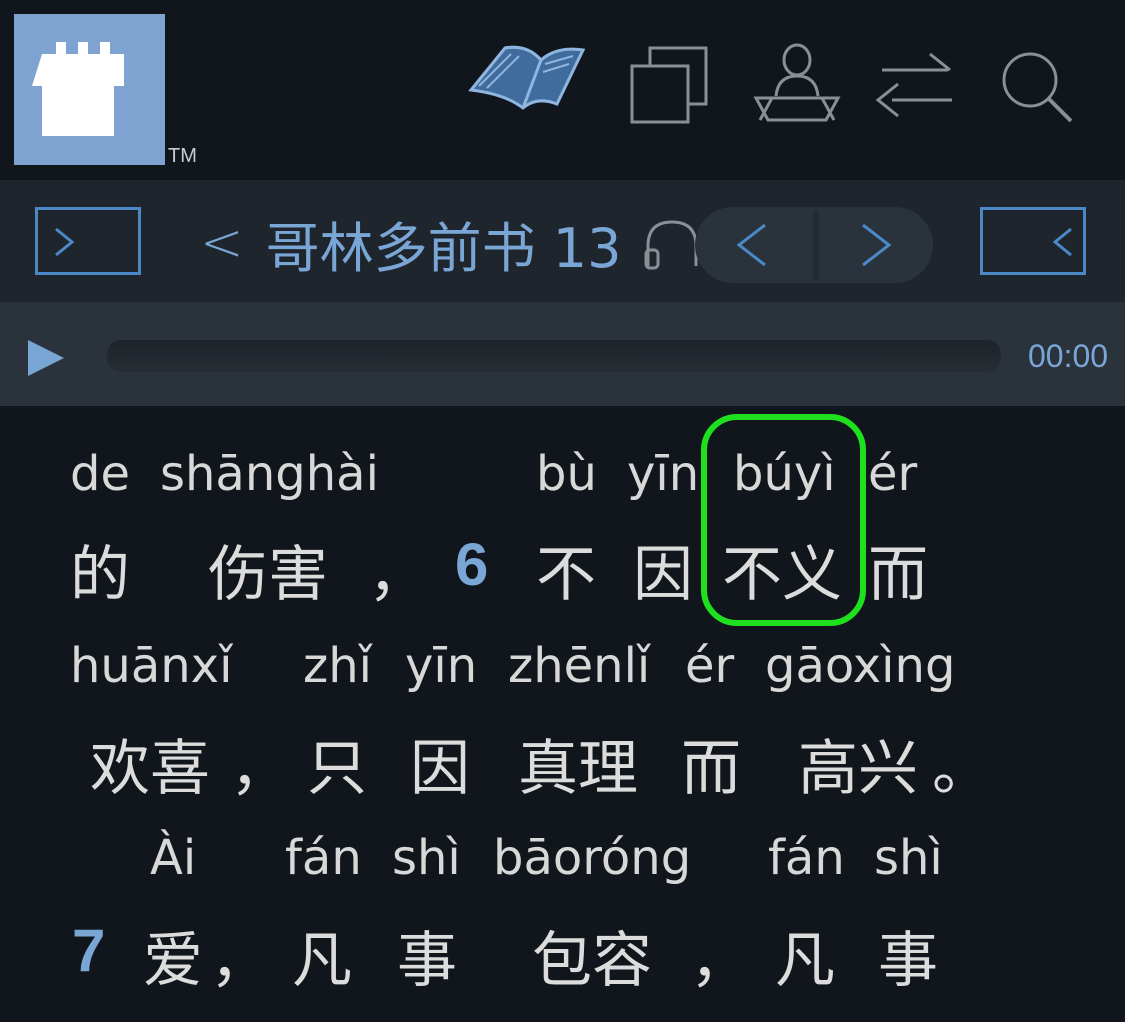 This screenshot has height=1022, width=1125. I want to click on verse-number: 7, so click(88, 950).